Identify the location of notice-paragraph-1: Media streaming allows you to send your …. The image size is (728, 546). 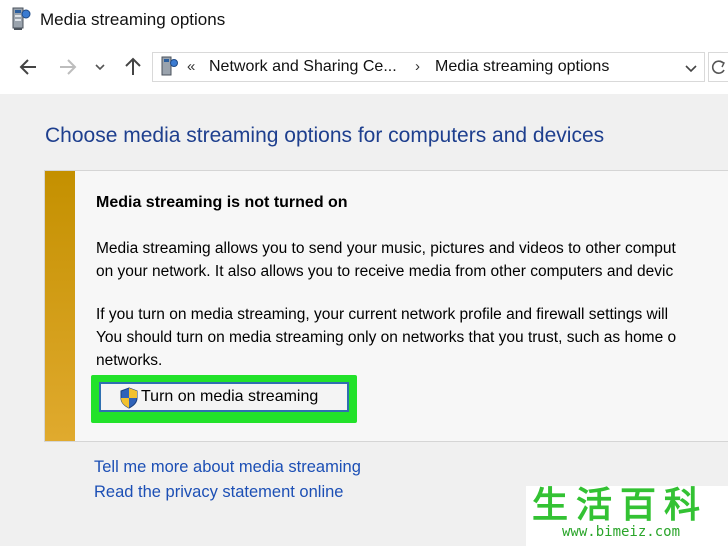
(386, 260).